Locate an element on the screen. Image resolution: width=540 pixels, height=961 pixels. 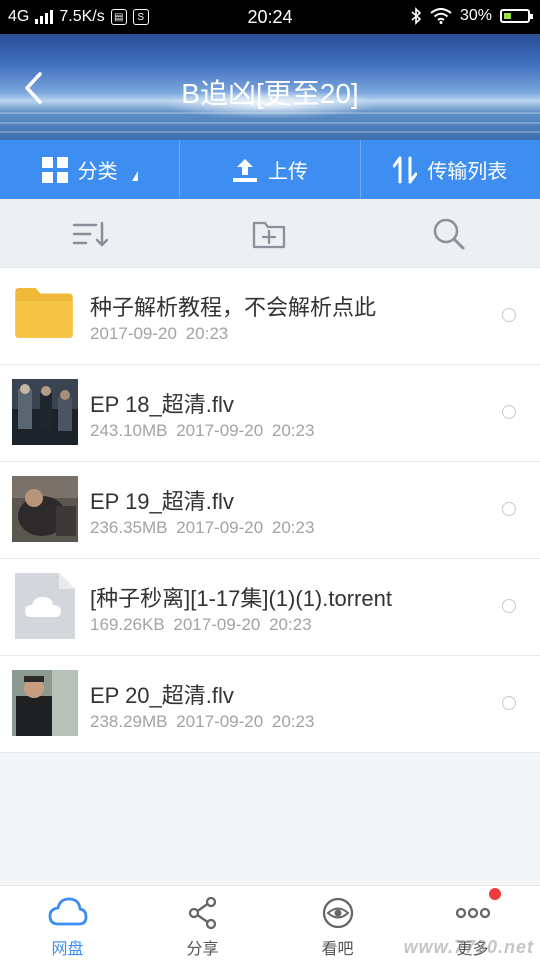
transfer-list-label: 传输列表 is located at coordinates (467, 172).